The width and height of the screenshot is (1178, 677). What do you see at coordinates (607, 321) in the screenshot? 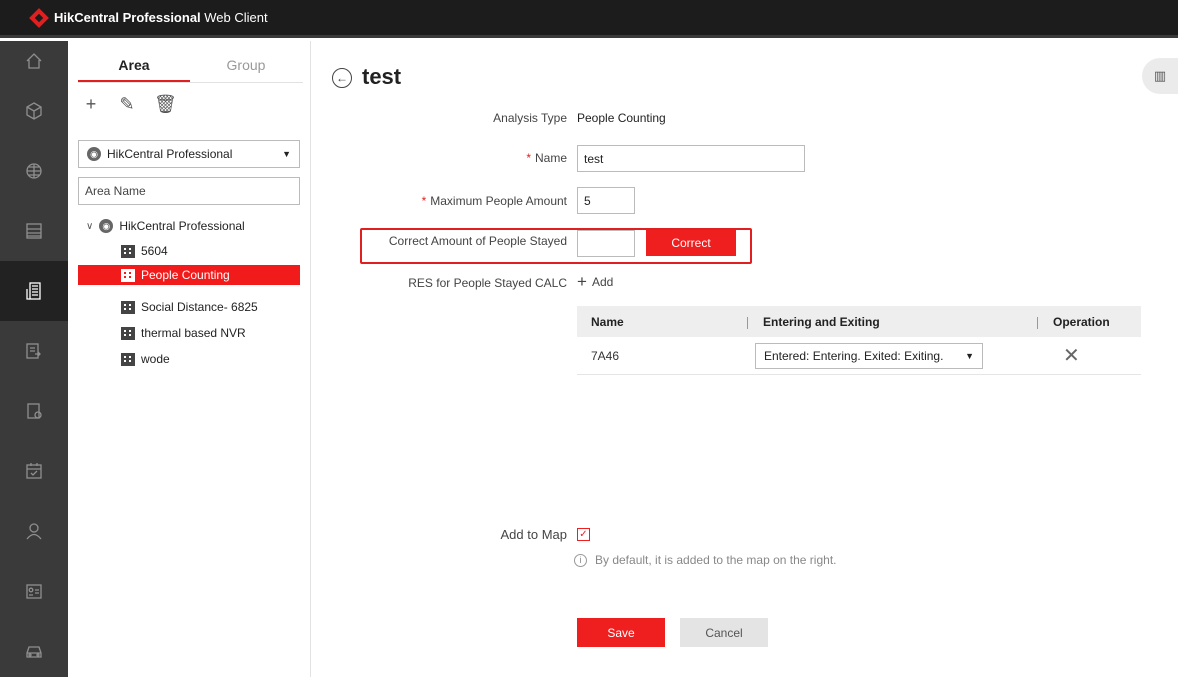
I see `column-header-name: Name` at bounding box center [607, 321].